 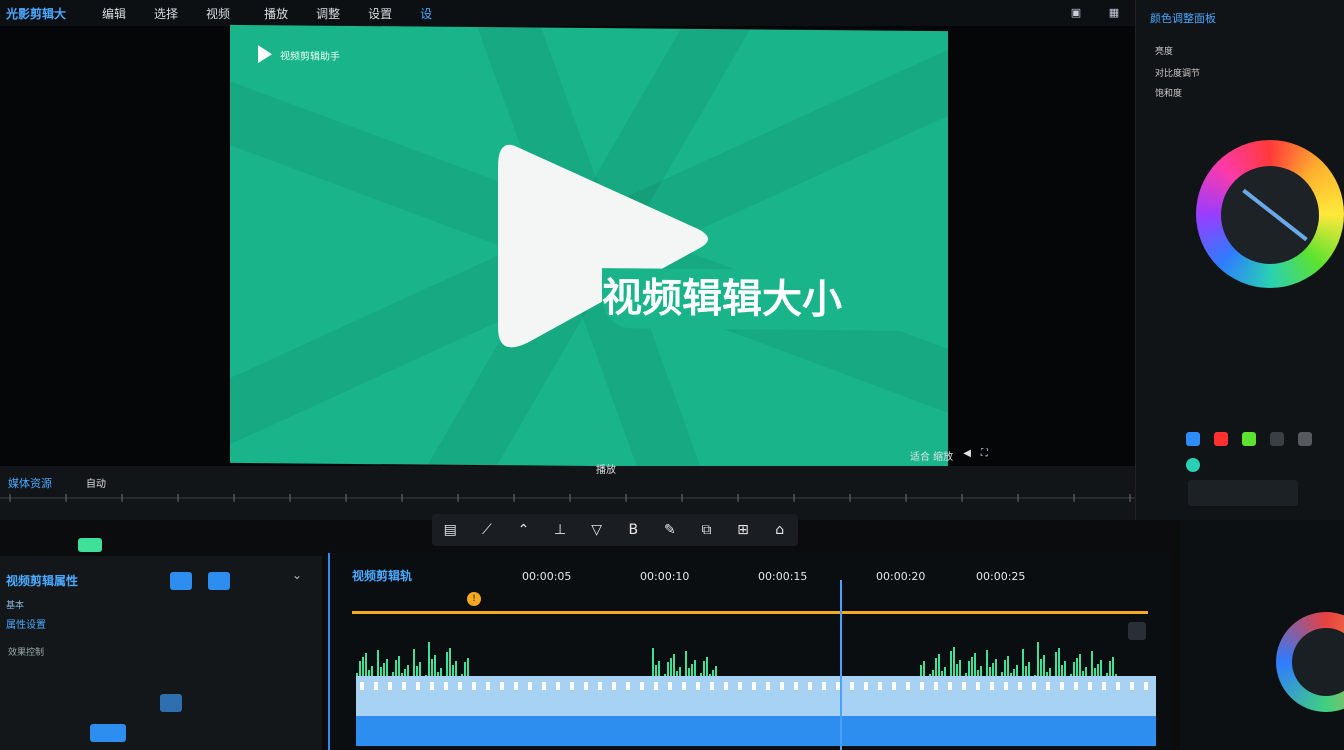 I want to click on menu-item-settings: 设置, so click(x=380, y=13).